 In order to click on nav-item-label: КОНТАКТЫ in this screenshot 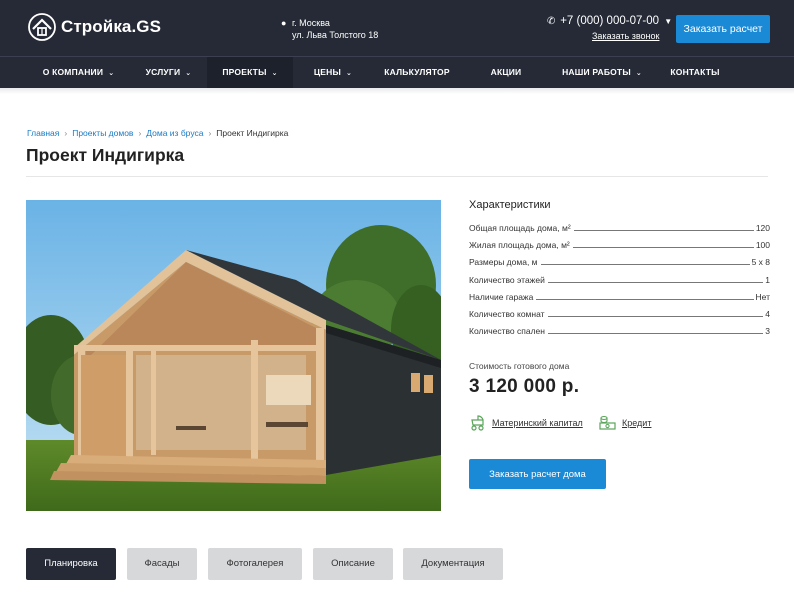, I will do `click(695, 72)`.